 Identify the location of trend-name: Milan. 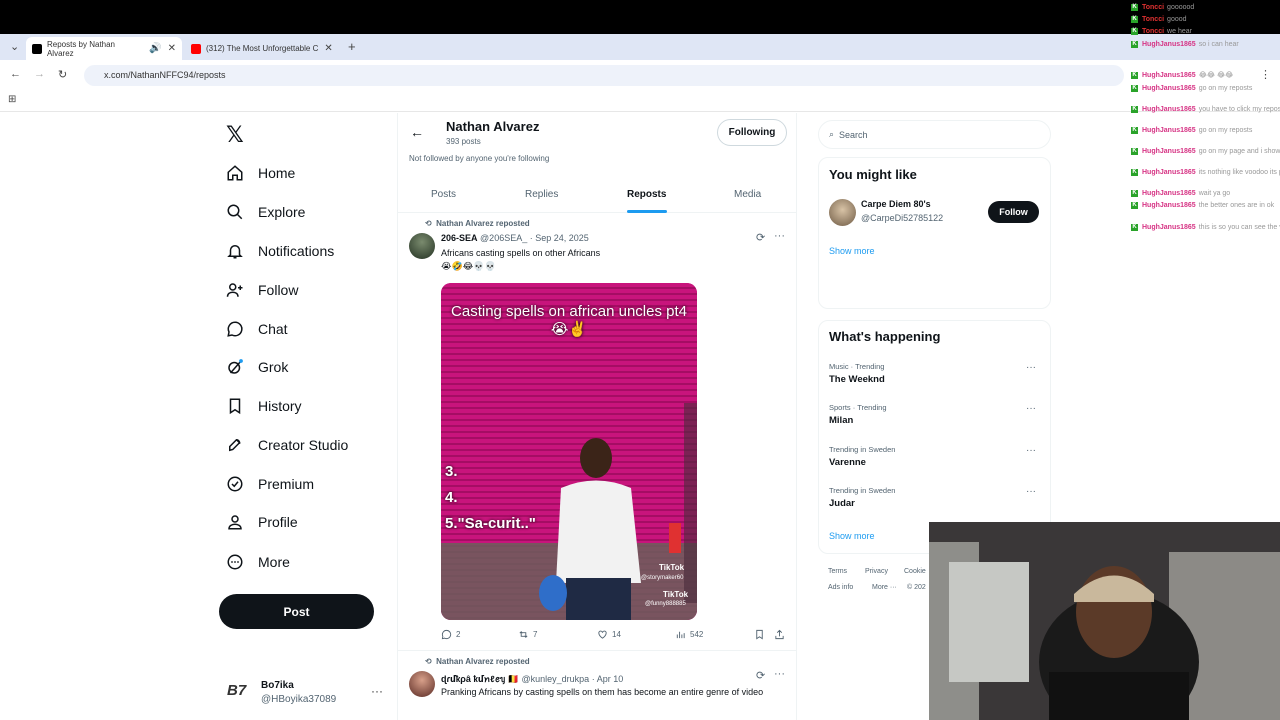
(841, 420).